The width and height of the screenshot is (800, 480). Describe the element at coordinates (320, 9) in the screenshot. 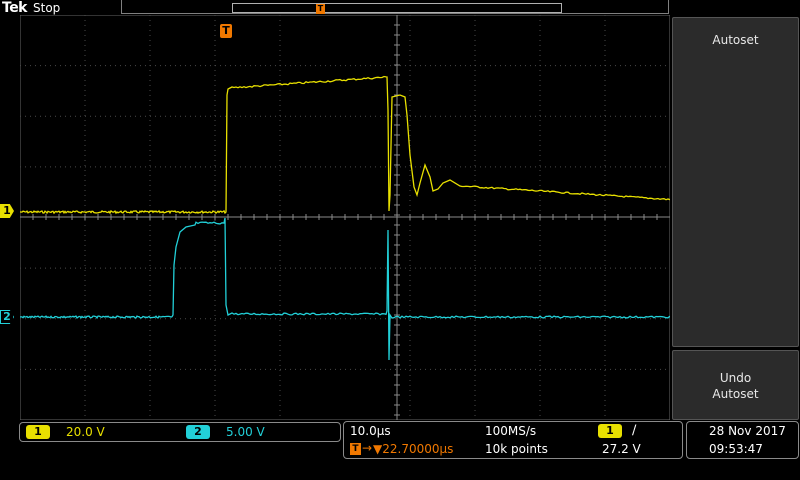

I see `record-trigger-marker: T` at that location.